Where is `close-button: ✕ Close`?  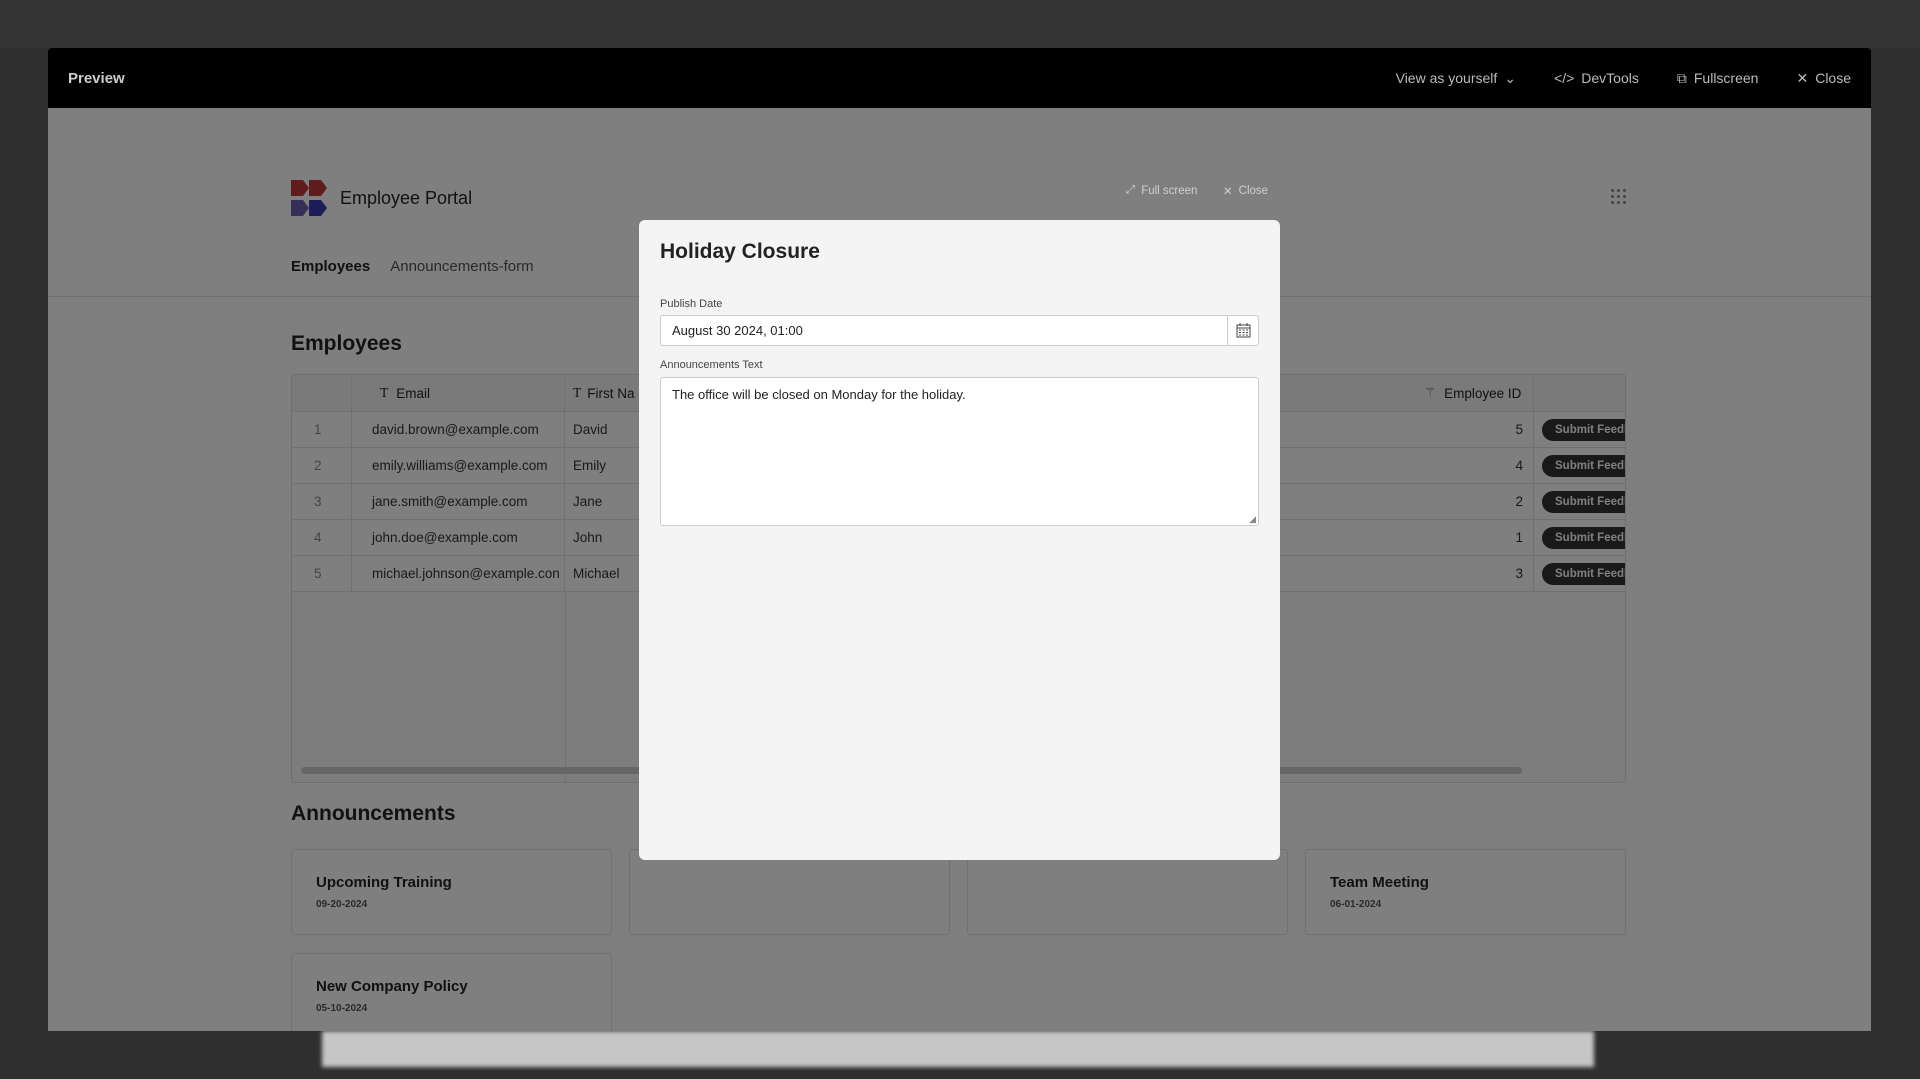
close-button: ✕ Close is located at coordinates (1823, 78).